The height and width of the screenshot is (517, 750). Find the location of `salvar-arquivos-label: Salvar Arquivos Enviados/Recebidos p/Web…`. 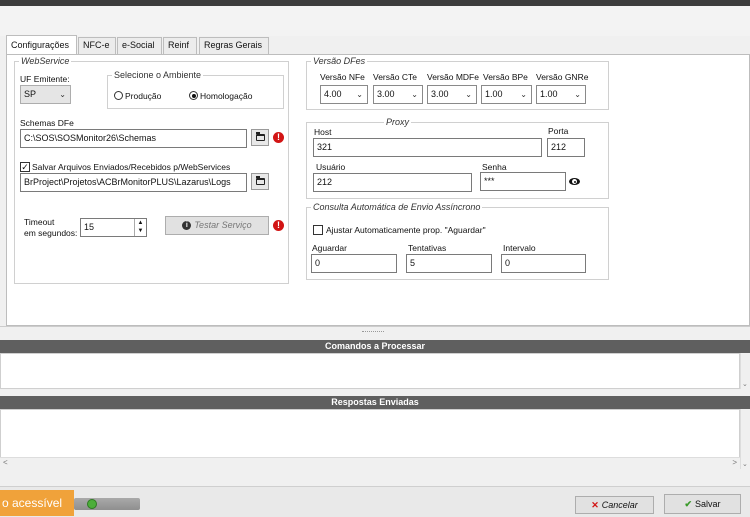

salvar-arquivos-label: Salvar Arquivos Enviados/Recebidos p/Web… is located at coordinates (131, 167).